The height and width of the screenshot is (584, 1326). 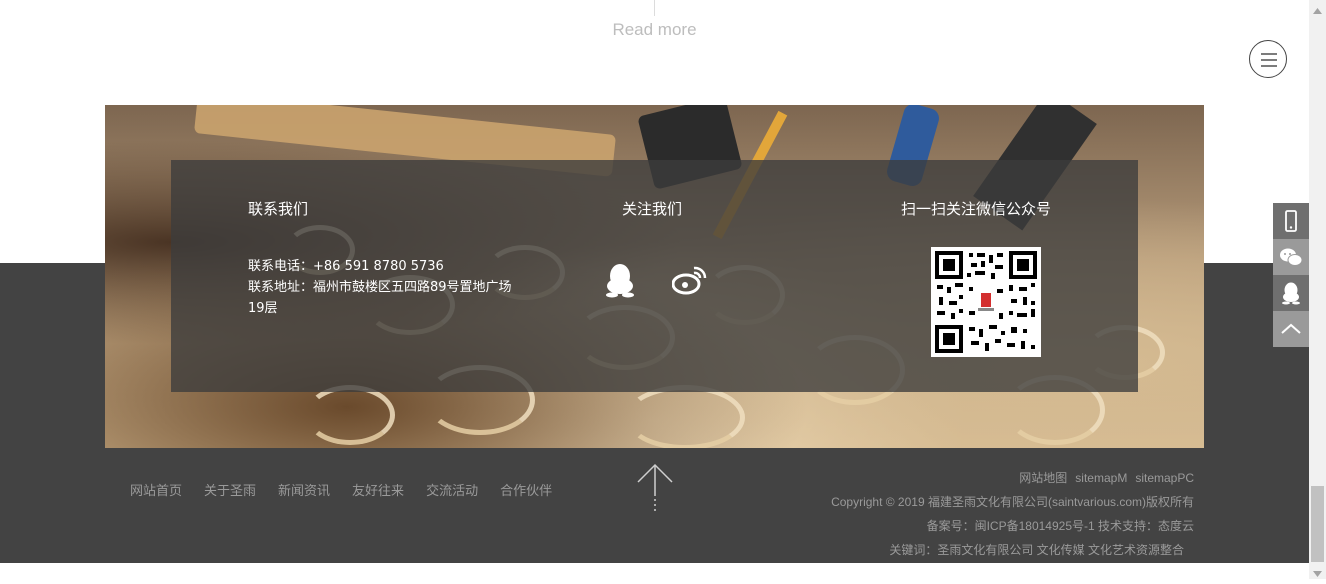 I want to click on menu-button, so click(x=1268, y=59).